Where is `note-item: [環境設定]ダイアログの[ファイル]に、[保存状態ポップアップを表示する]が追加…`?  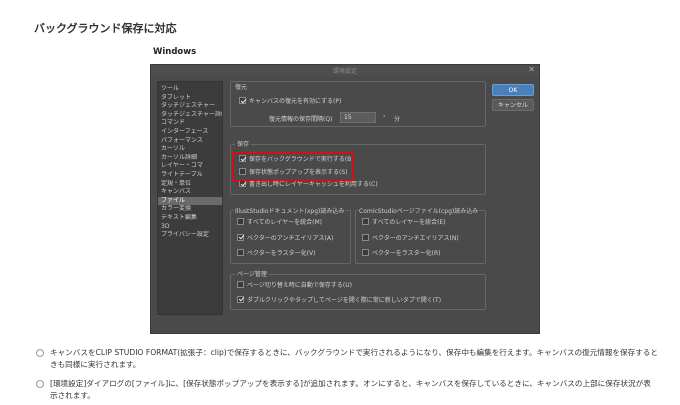 note-item: [環境設定]ダイアログの[ファイル]に、[保存状態ポップアップを表示する]が追加… is located at coordinates (347, 390).